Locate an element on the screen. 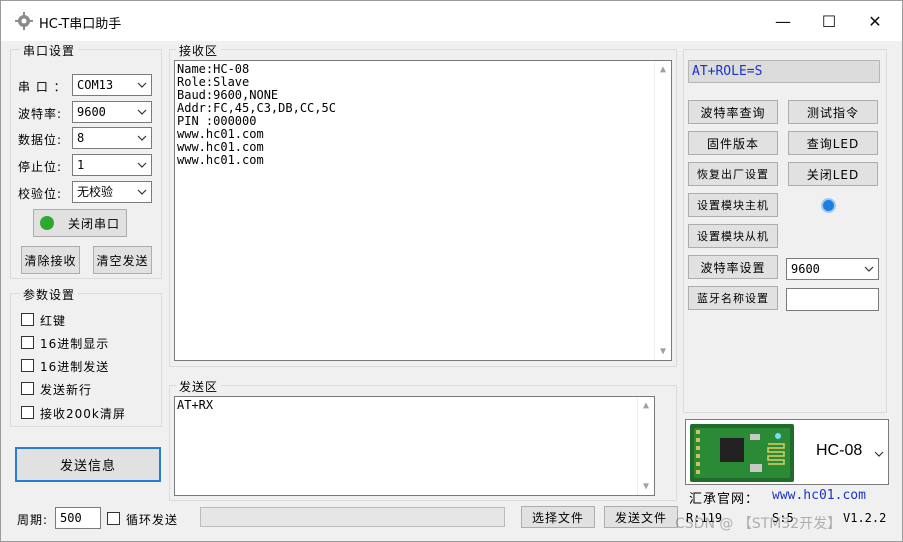 This screenshot has width=903, height=542. send-label: 发送区 is located at coordinates (199, 386).